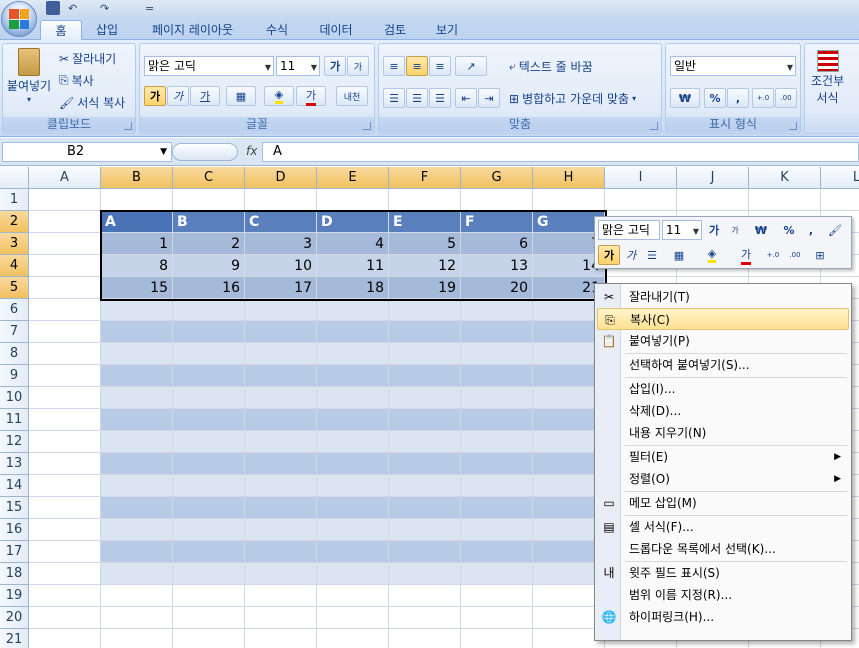 The image size is (859, 648). Describe the element at coordinates (609, 255) in the screenshot. I see `mini-bold-button: 가` at that location.